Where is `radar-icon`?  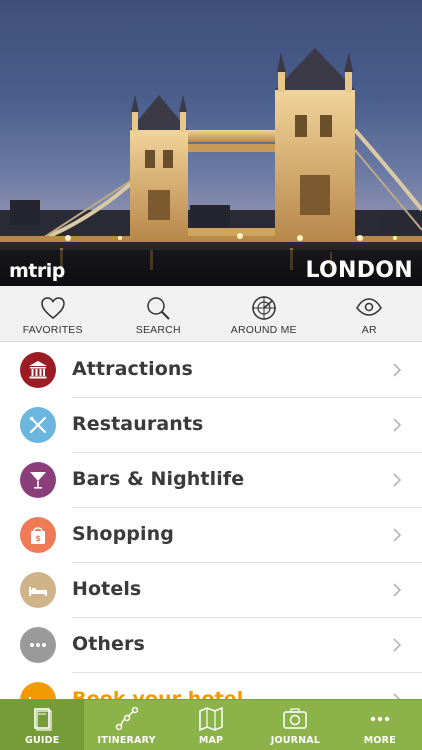
radar-icon is located at coordinates (263, 308).